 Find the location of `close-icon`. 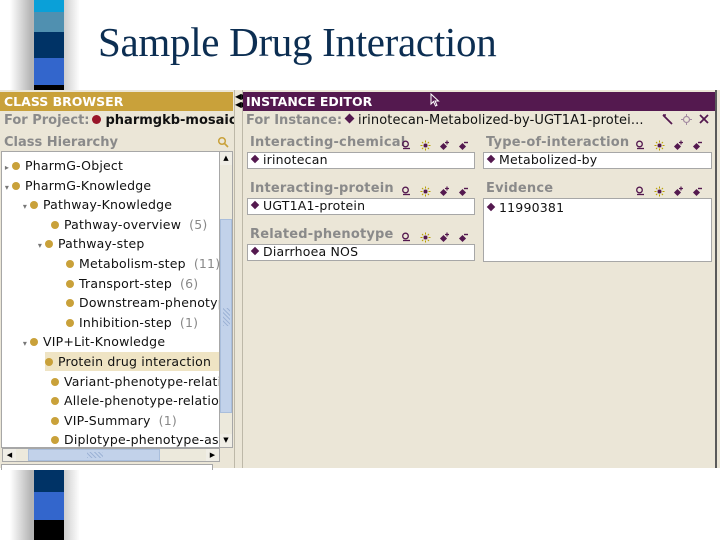

close-icon is located at coordinates (704, 120).